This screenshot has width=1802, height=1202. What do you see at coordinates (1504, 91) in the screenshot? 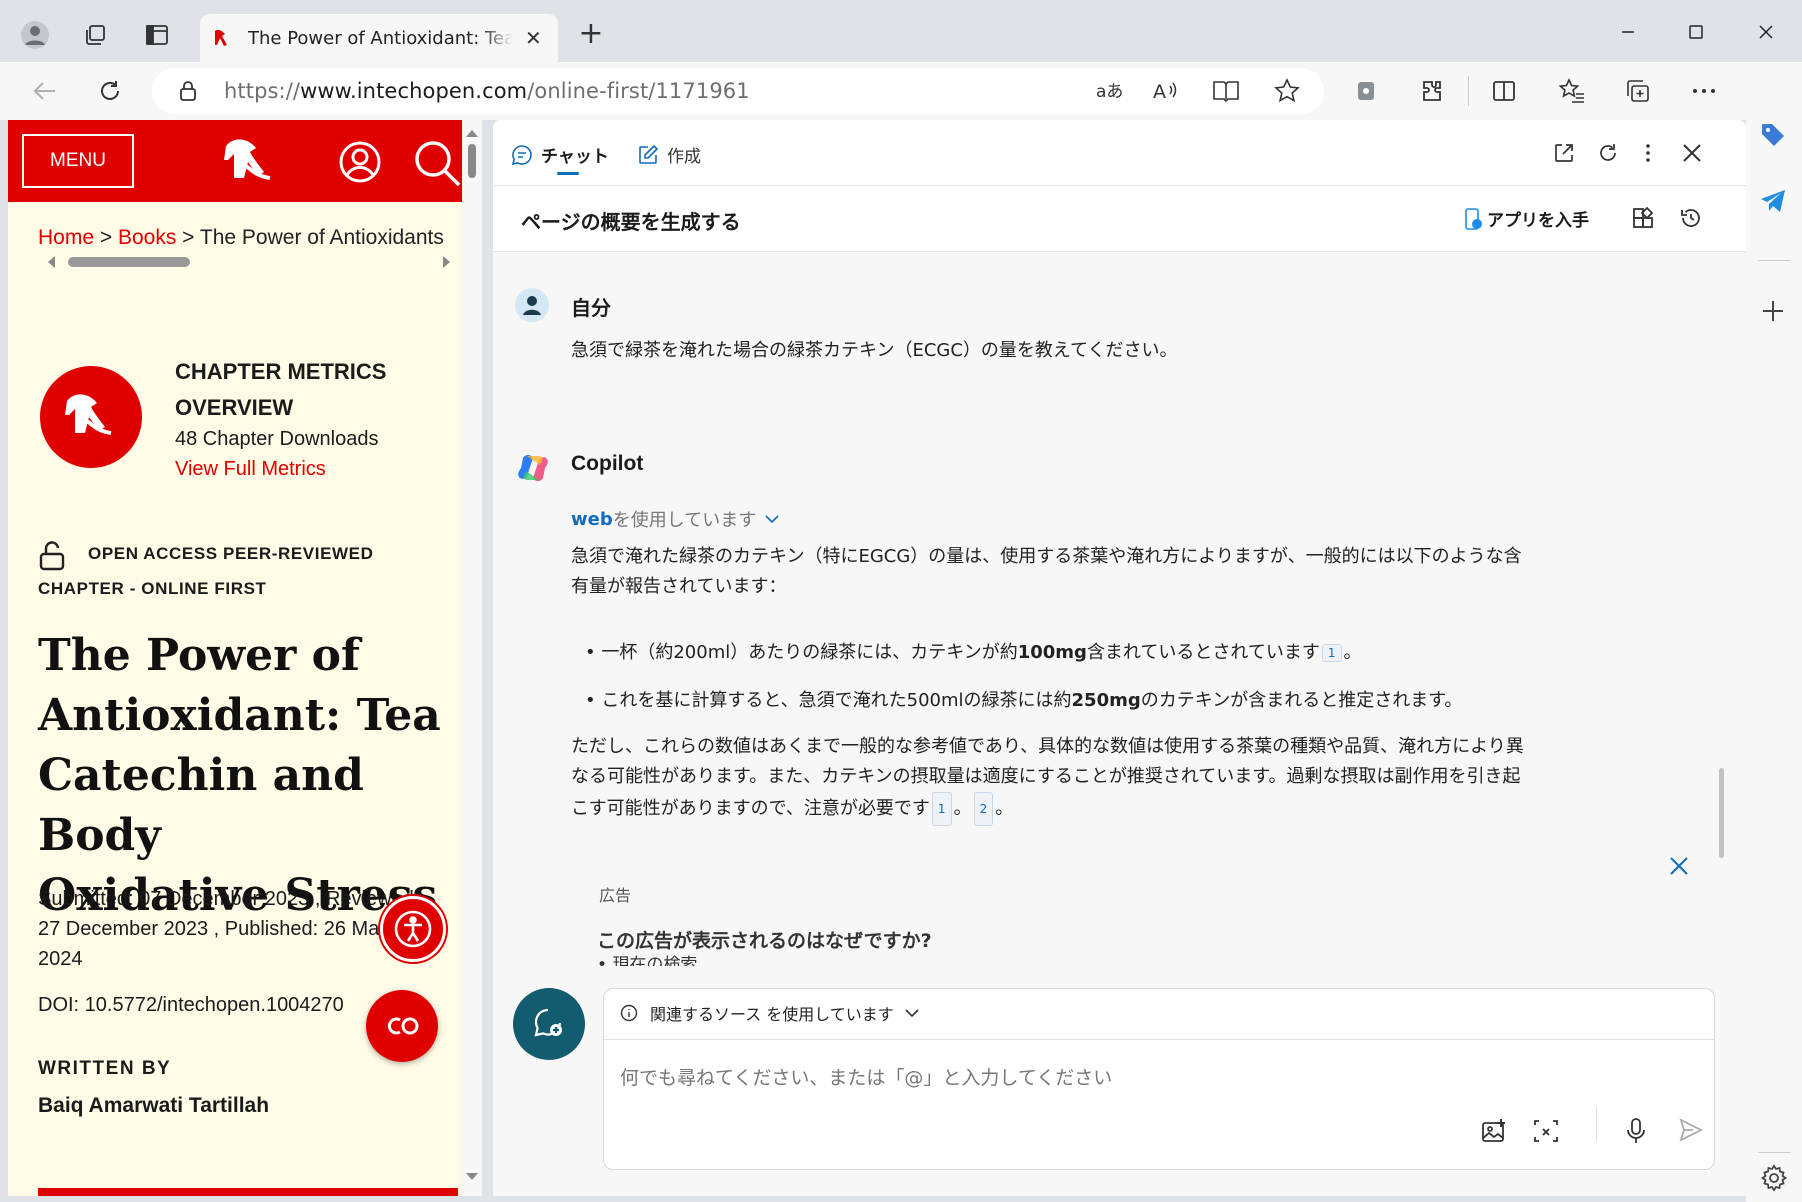
I see `split-screen-icon` at bounding box center [1504, 91].